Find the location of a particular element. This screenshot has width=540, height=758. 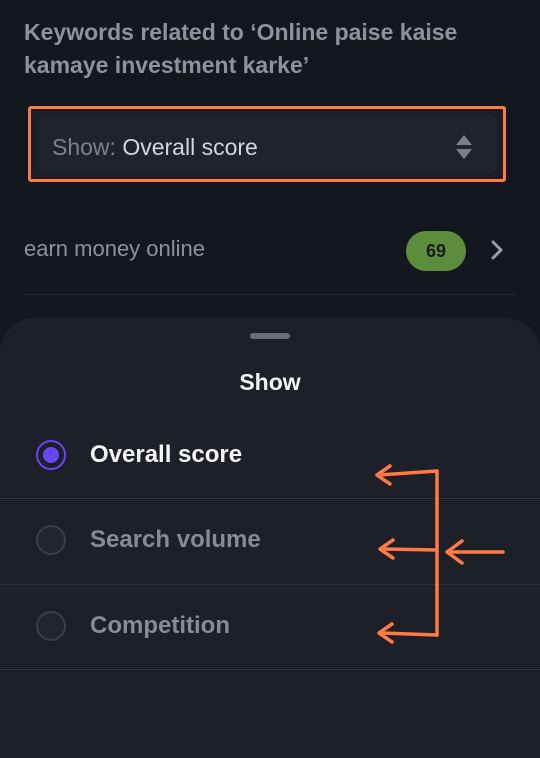

show-select: Show: Overall score is located at coordinates (267, 144).